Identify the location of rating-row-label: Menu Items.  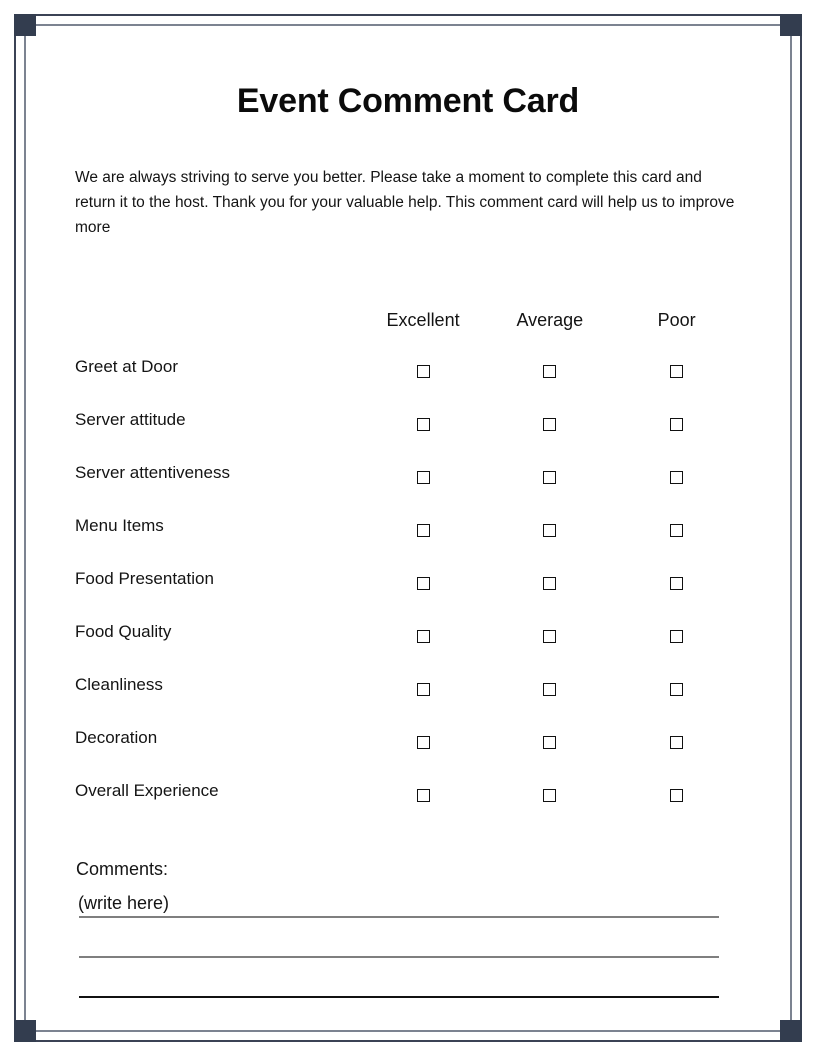
(119, 525).